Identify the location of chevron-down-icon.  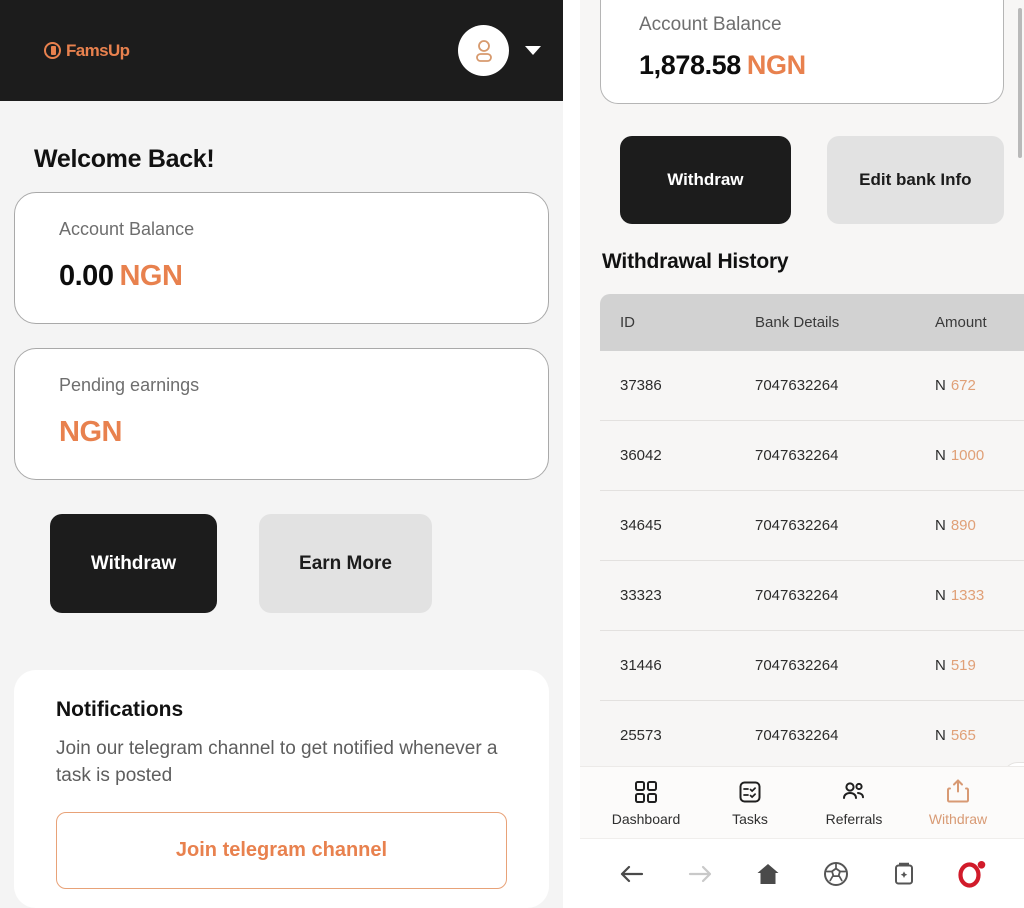
(533, 50).